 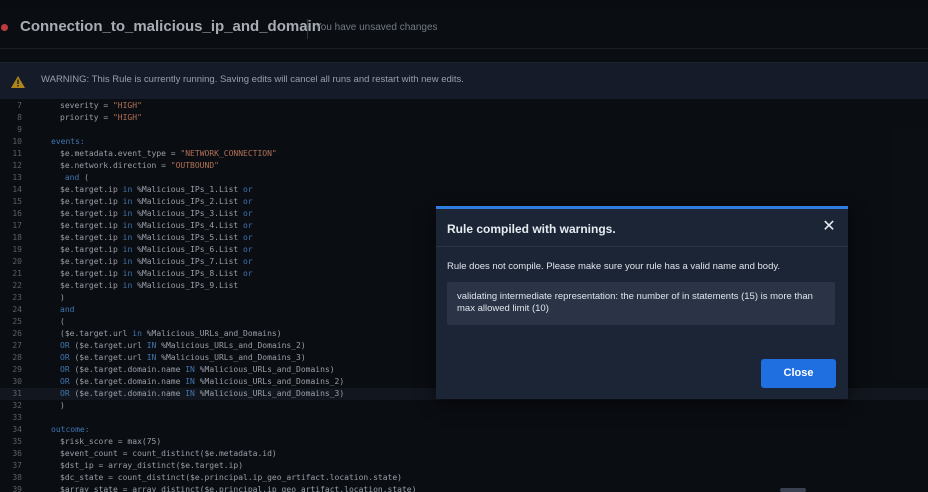 What do you see at coordinates (829, 227) in the screenshot?
I see `close-icon: ✕` at bounding box center [829, 227].